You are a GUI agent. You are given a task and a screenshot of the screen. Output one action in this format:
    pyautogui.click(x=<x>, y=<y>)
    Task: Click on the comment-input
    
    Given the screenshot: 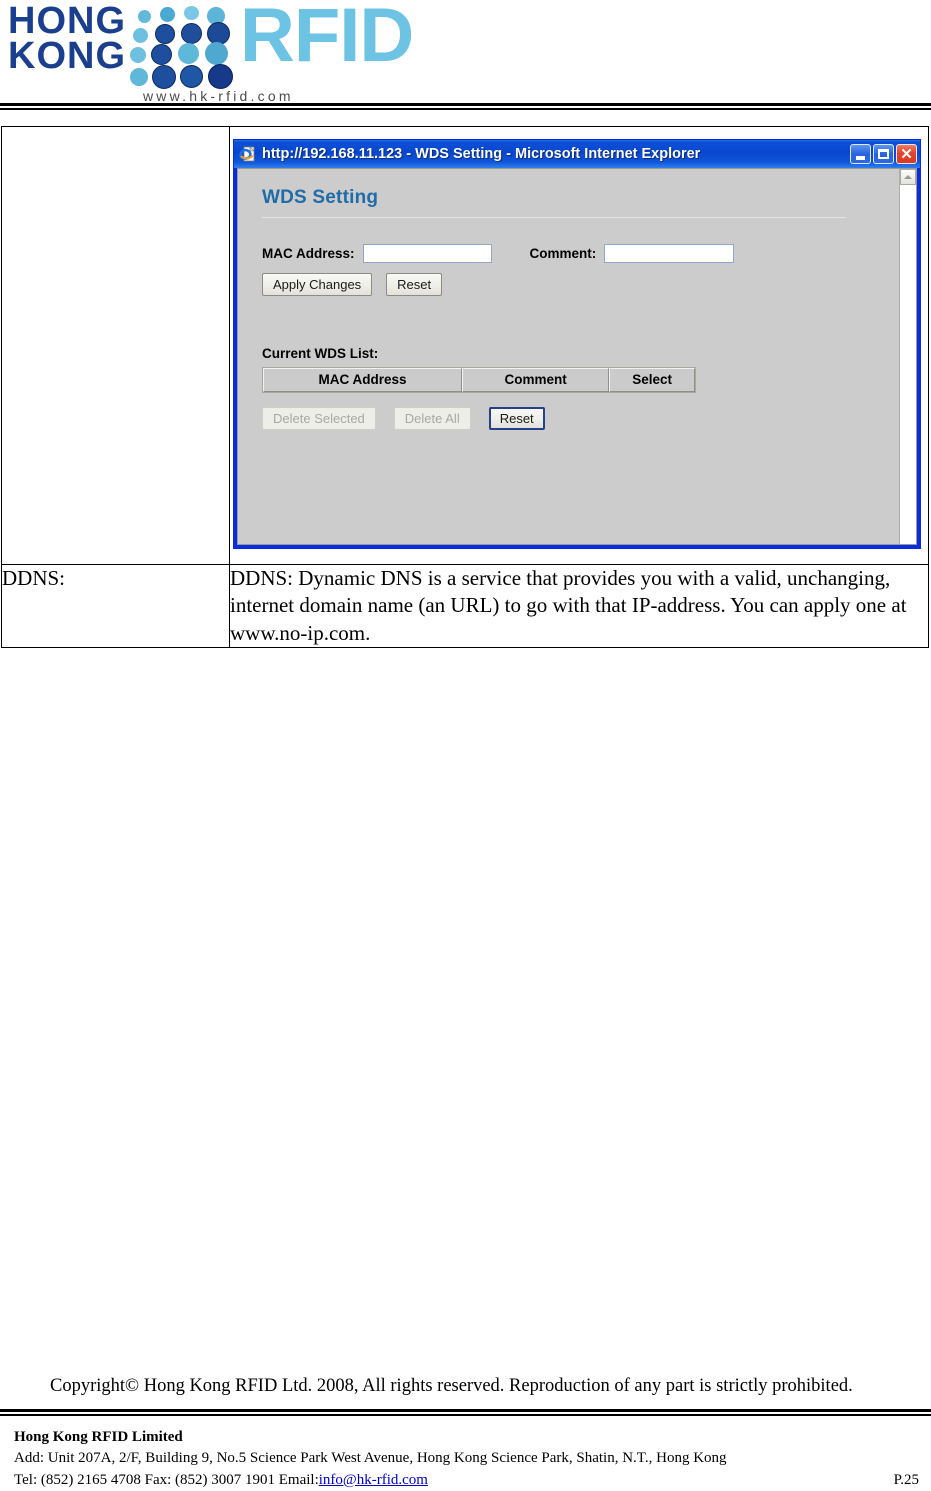 What is the action you would take?
    pyautogui.click(x=669, y=253)
    